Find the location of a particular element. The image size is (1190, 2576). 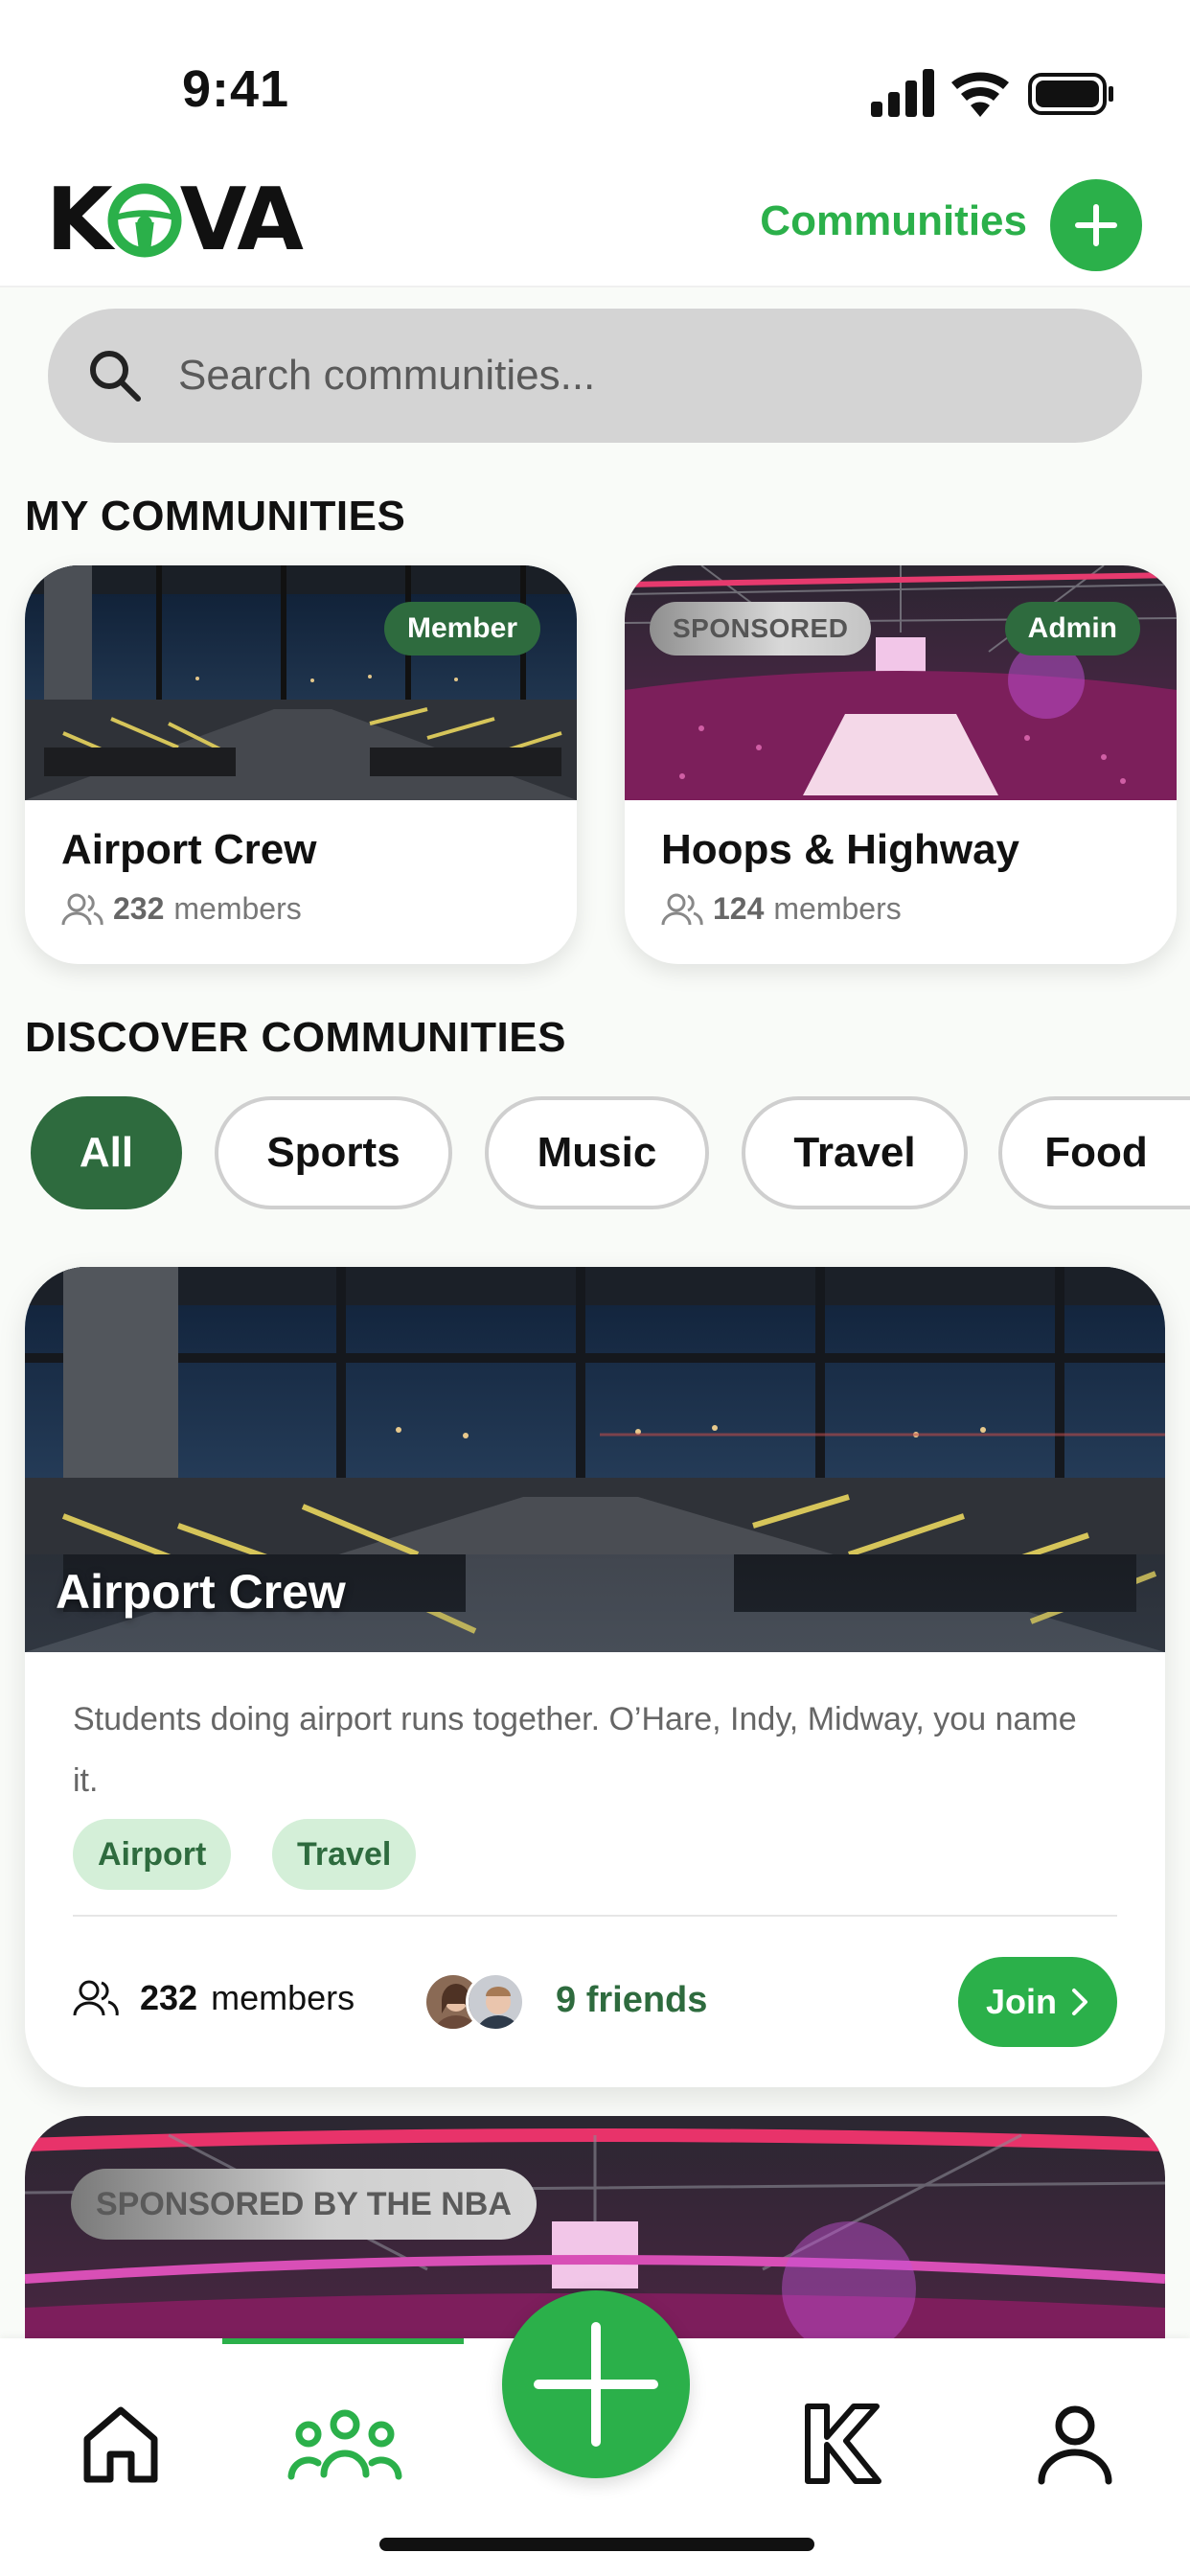

join-button: Join is located at coordinates (1038, 2002).